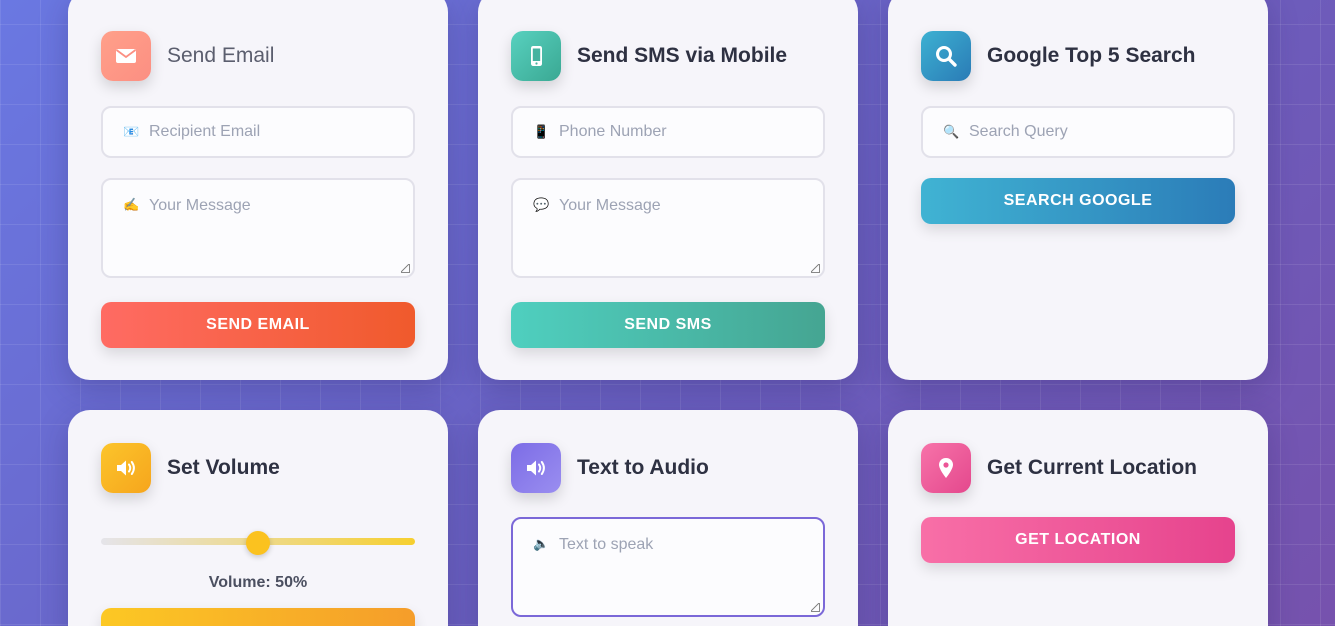 The width and height of the screenshot is (1335, 626). Describe the element at coordinates (541, 543) in the screenshot. I see `speaker-emoji-icon: 🔈` at that location.